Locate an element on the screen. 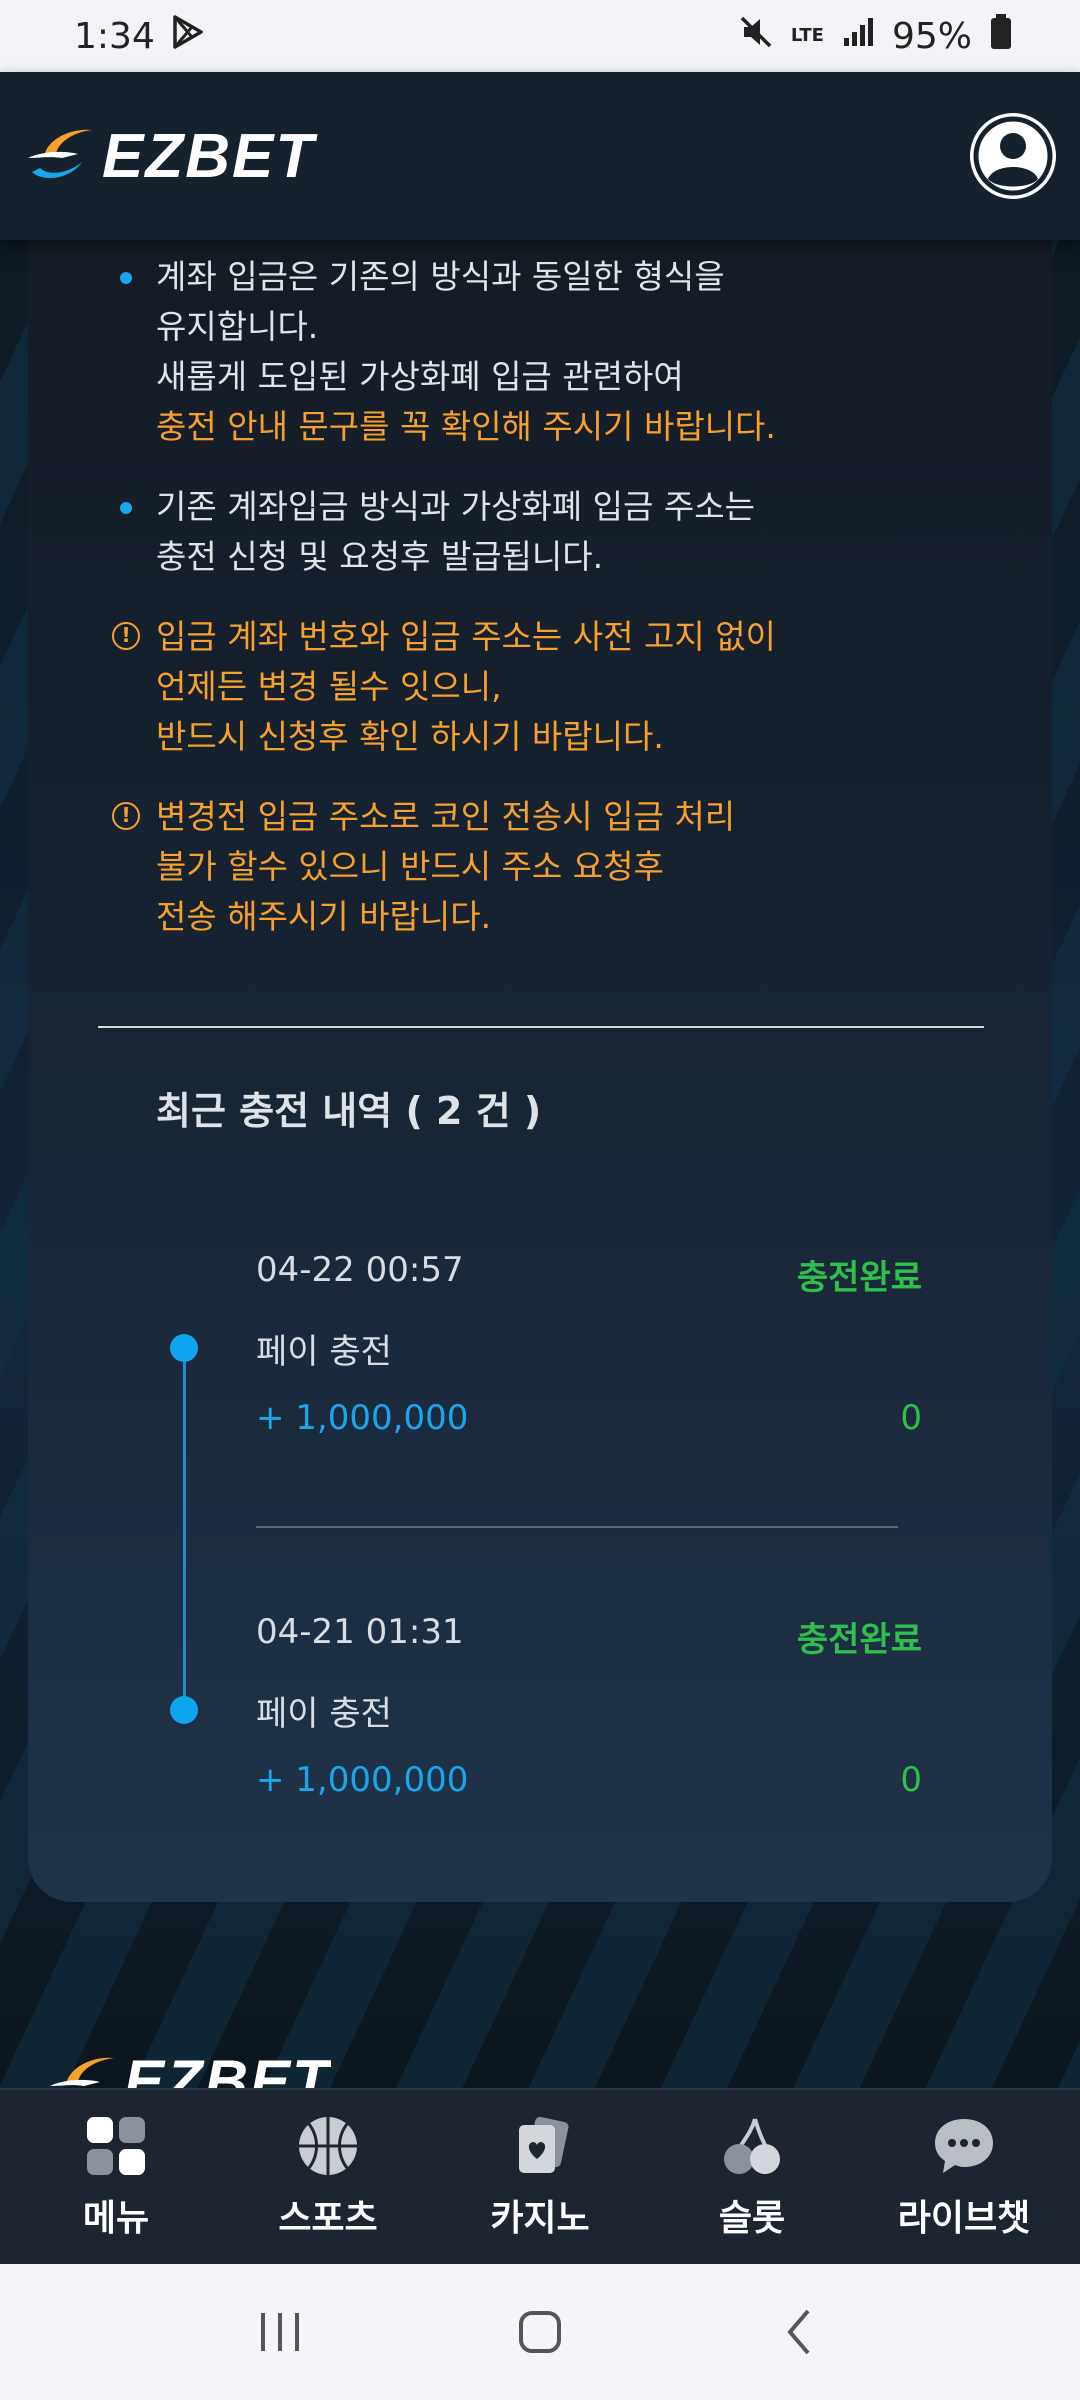 The image size is (1080, 2400). home-icon is located at coordinates (540, 2332).